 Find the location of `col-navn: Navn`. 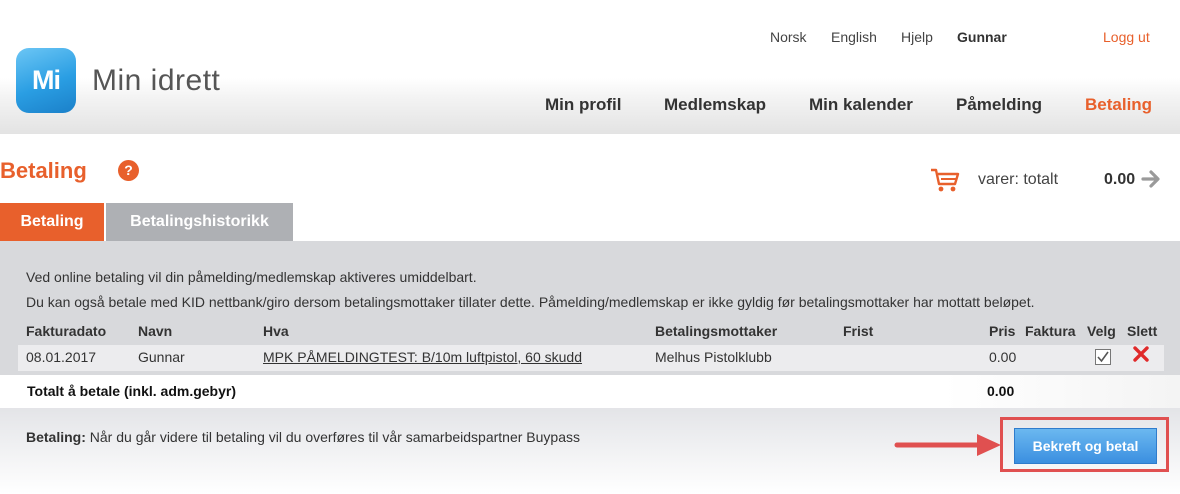

col-navn: Navn is located at coordinates (155, 331).